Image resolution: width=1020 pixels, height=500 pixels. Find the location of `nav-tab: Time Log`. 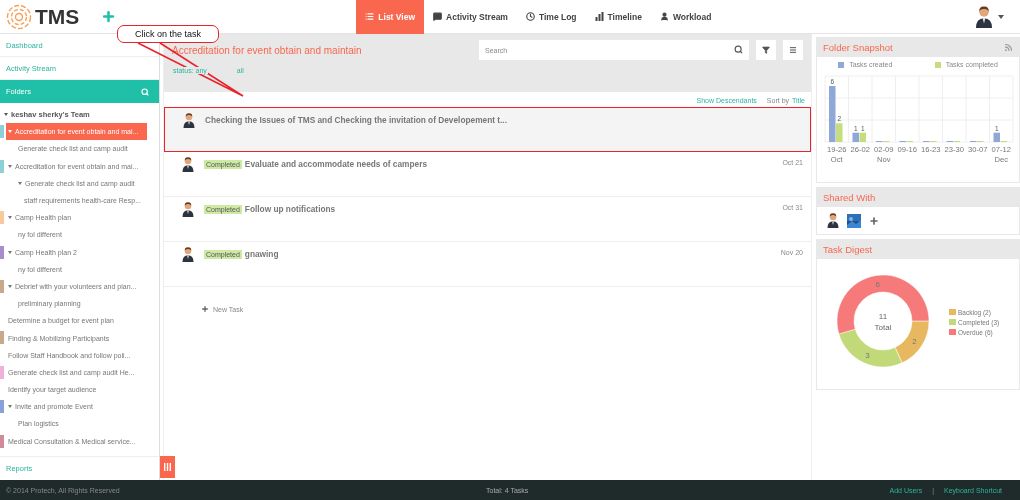

nav-tab: Time Log is located at coordinates (551, 17).